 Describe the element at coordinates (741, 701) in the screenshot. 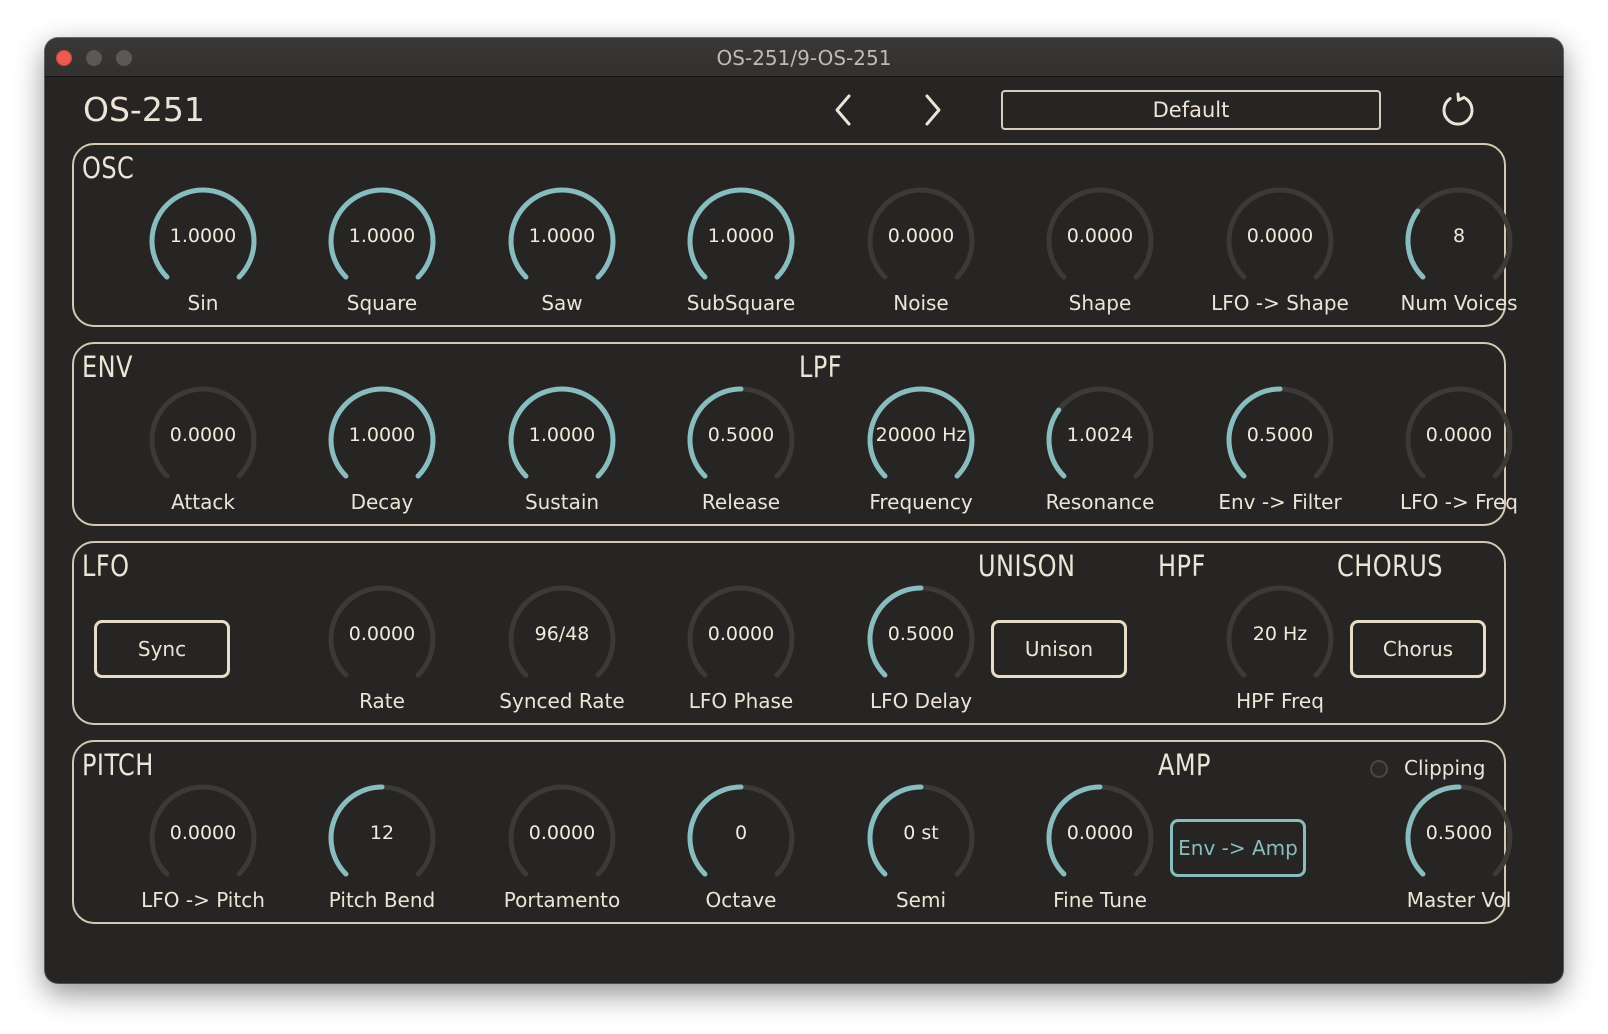

I see `knob-label: LFO Phase` at that location.